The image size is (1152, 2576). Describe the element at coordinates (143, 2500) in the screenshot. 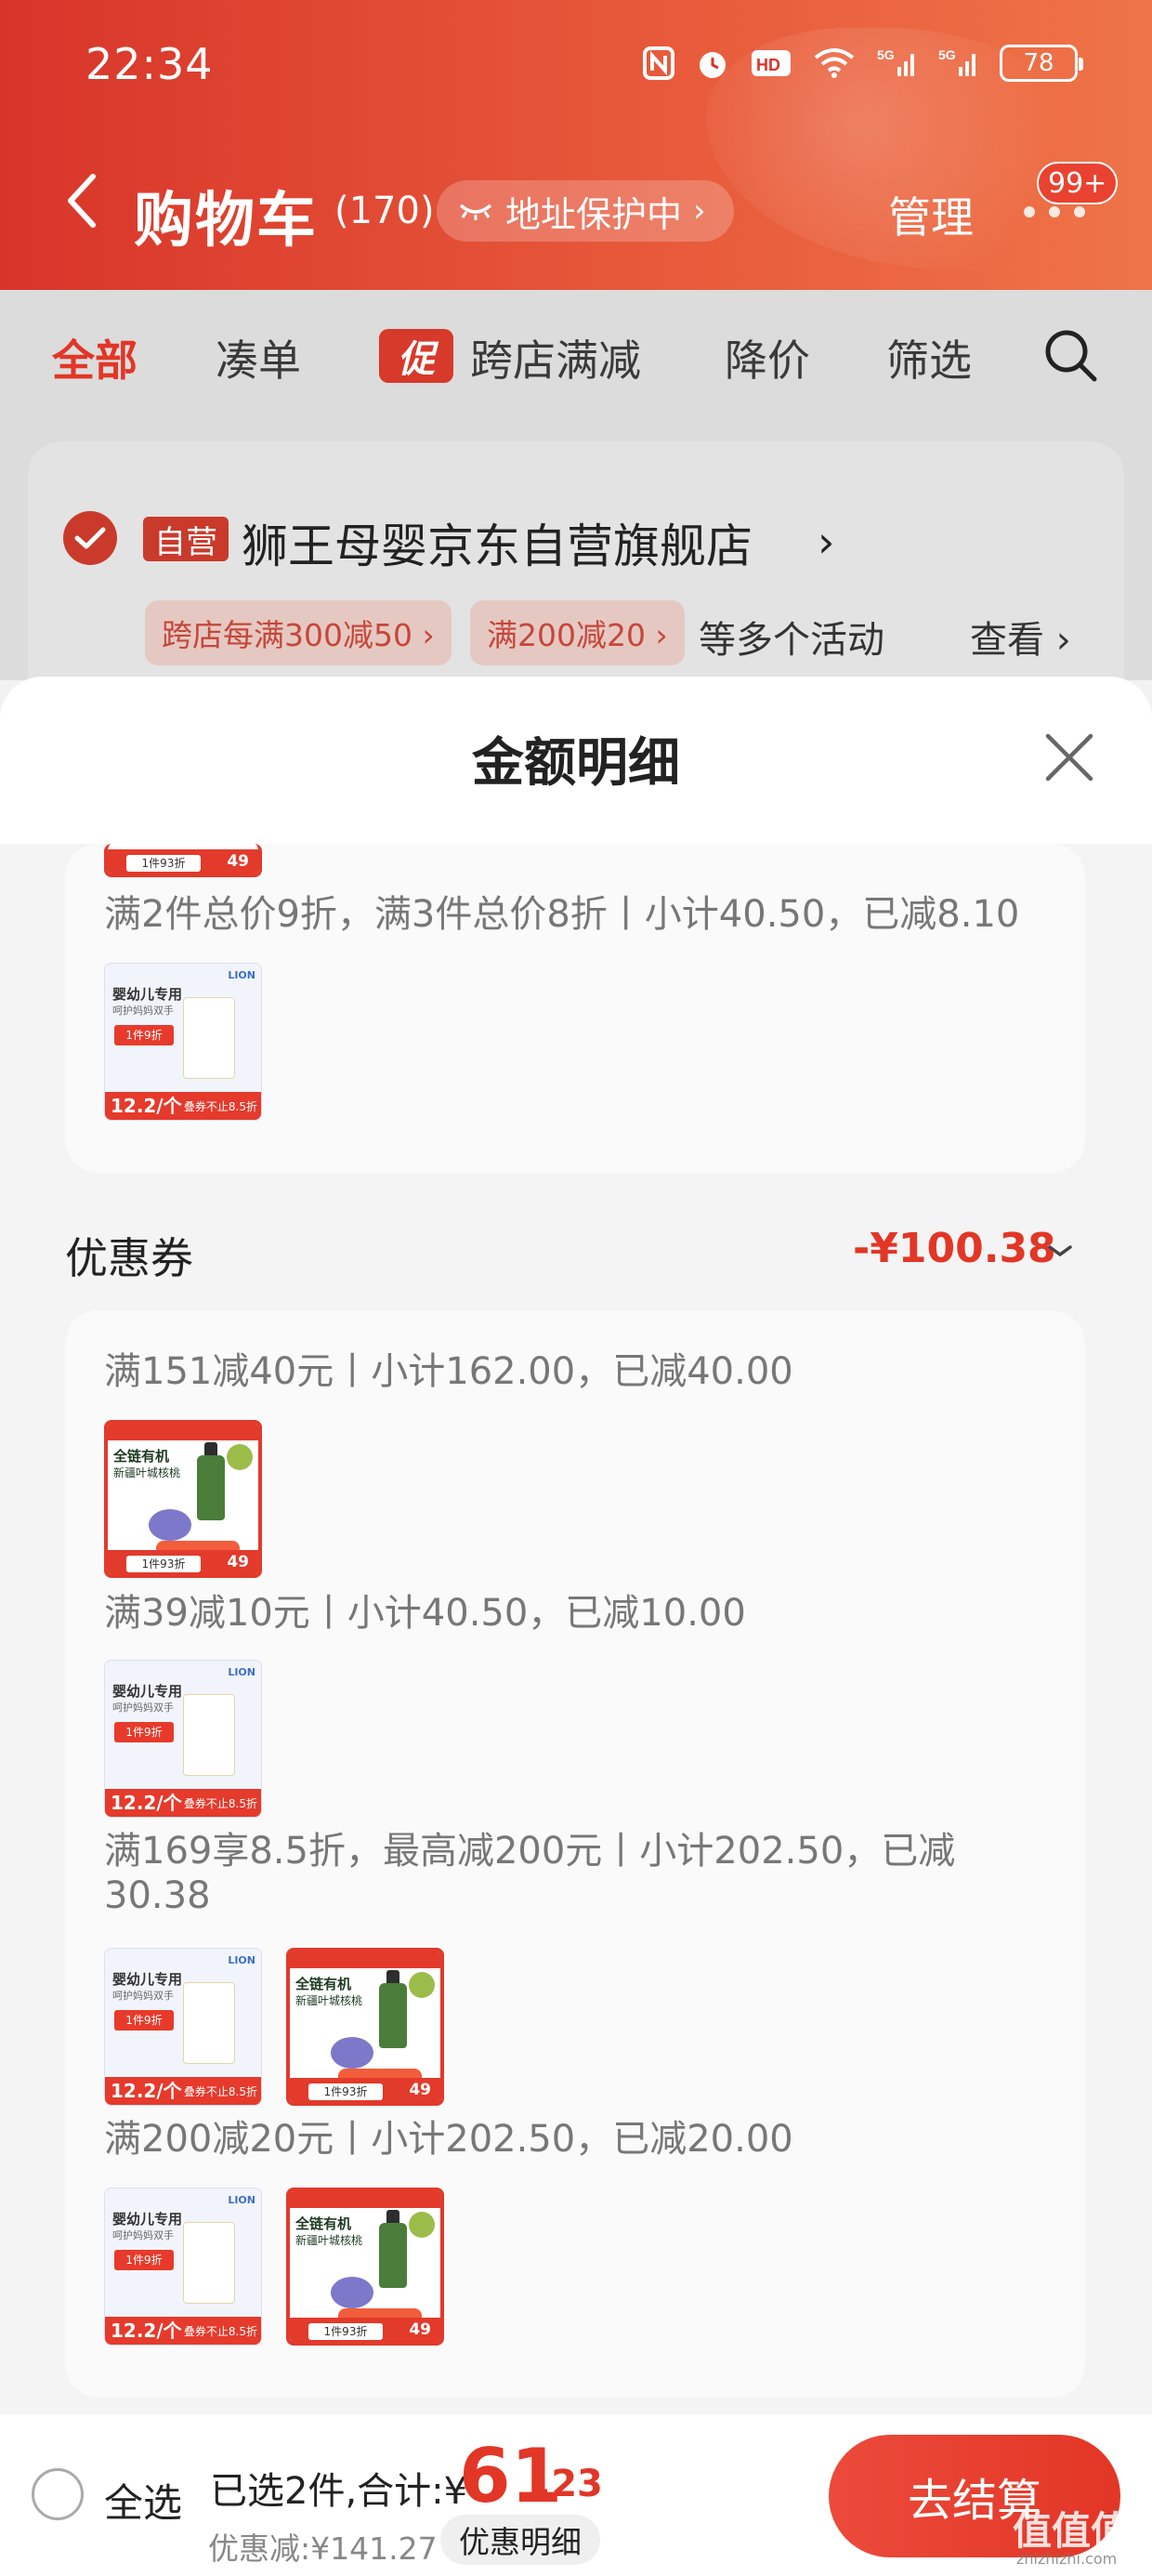

I see `select-all-label: 全选` at that location.